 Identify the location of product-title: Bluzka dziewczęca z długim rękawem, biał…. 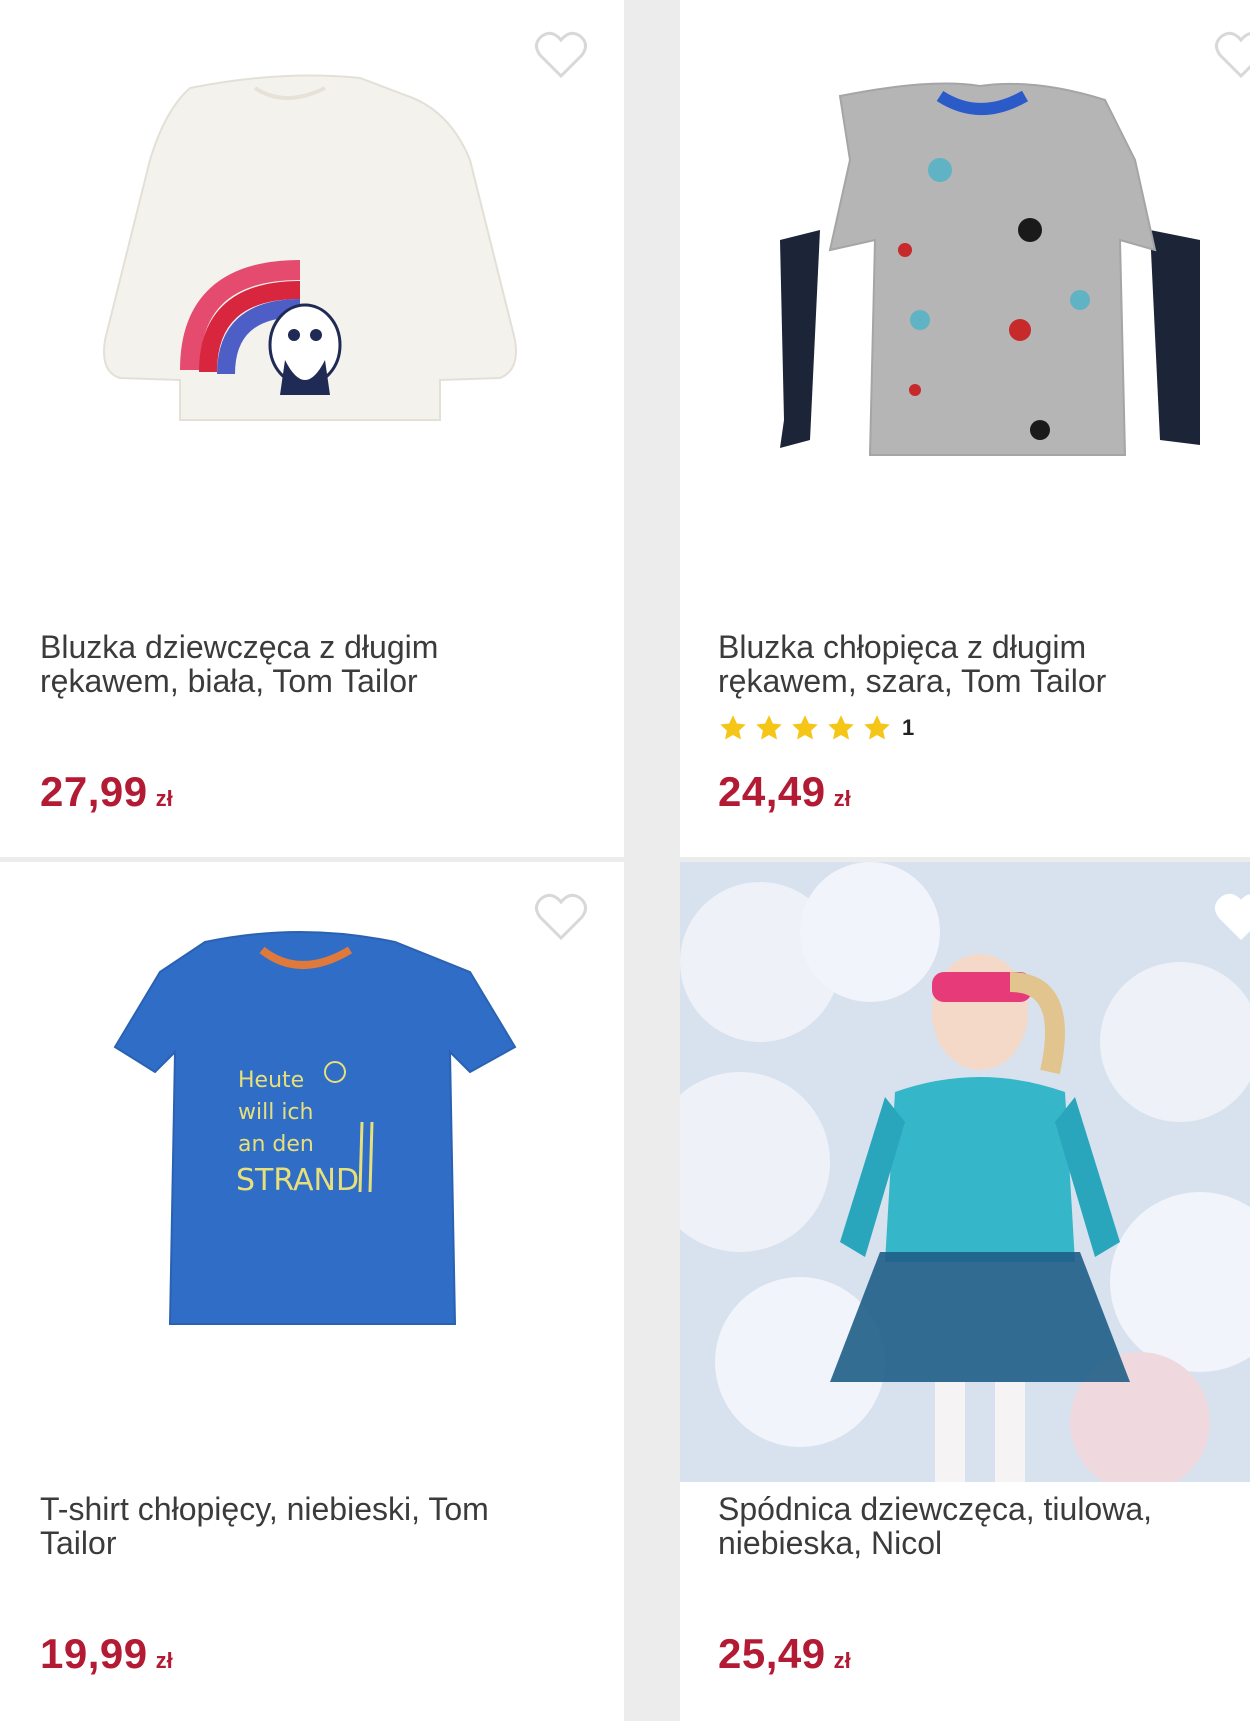
(300, 664).